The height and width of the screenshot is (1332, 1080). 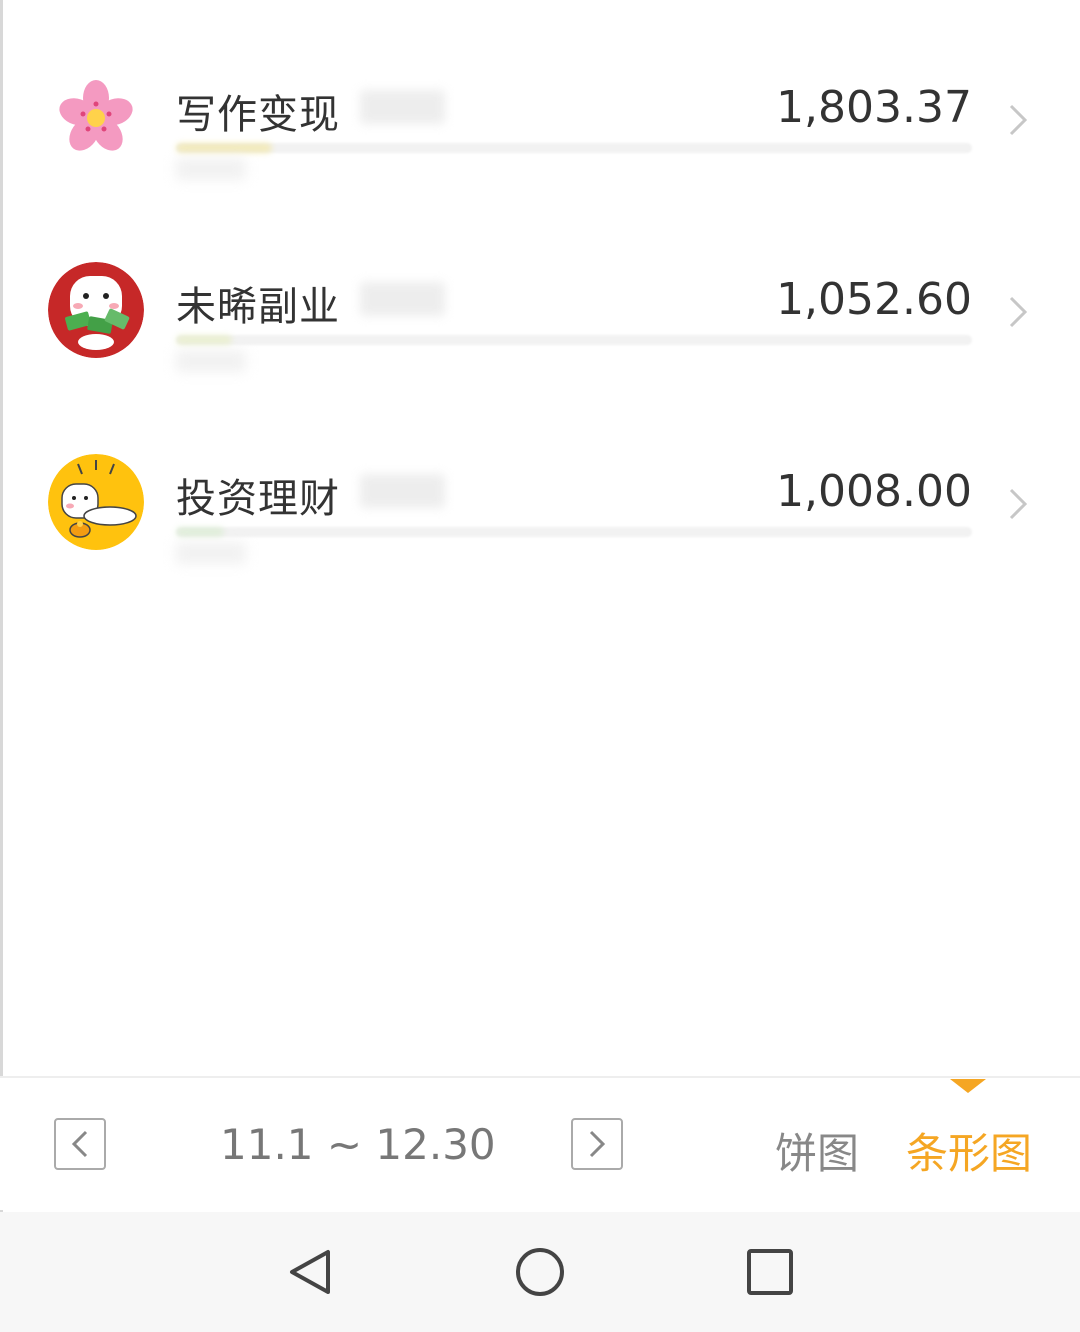 I want to click on list-item-writing: 写作变现 1,803.37, so click(x=540, y=115).